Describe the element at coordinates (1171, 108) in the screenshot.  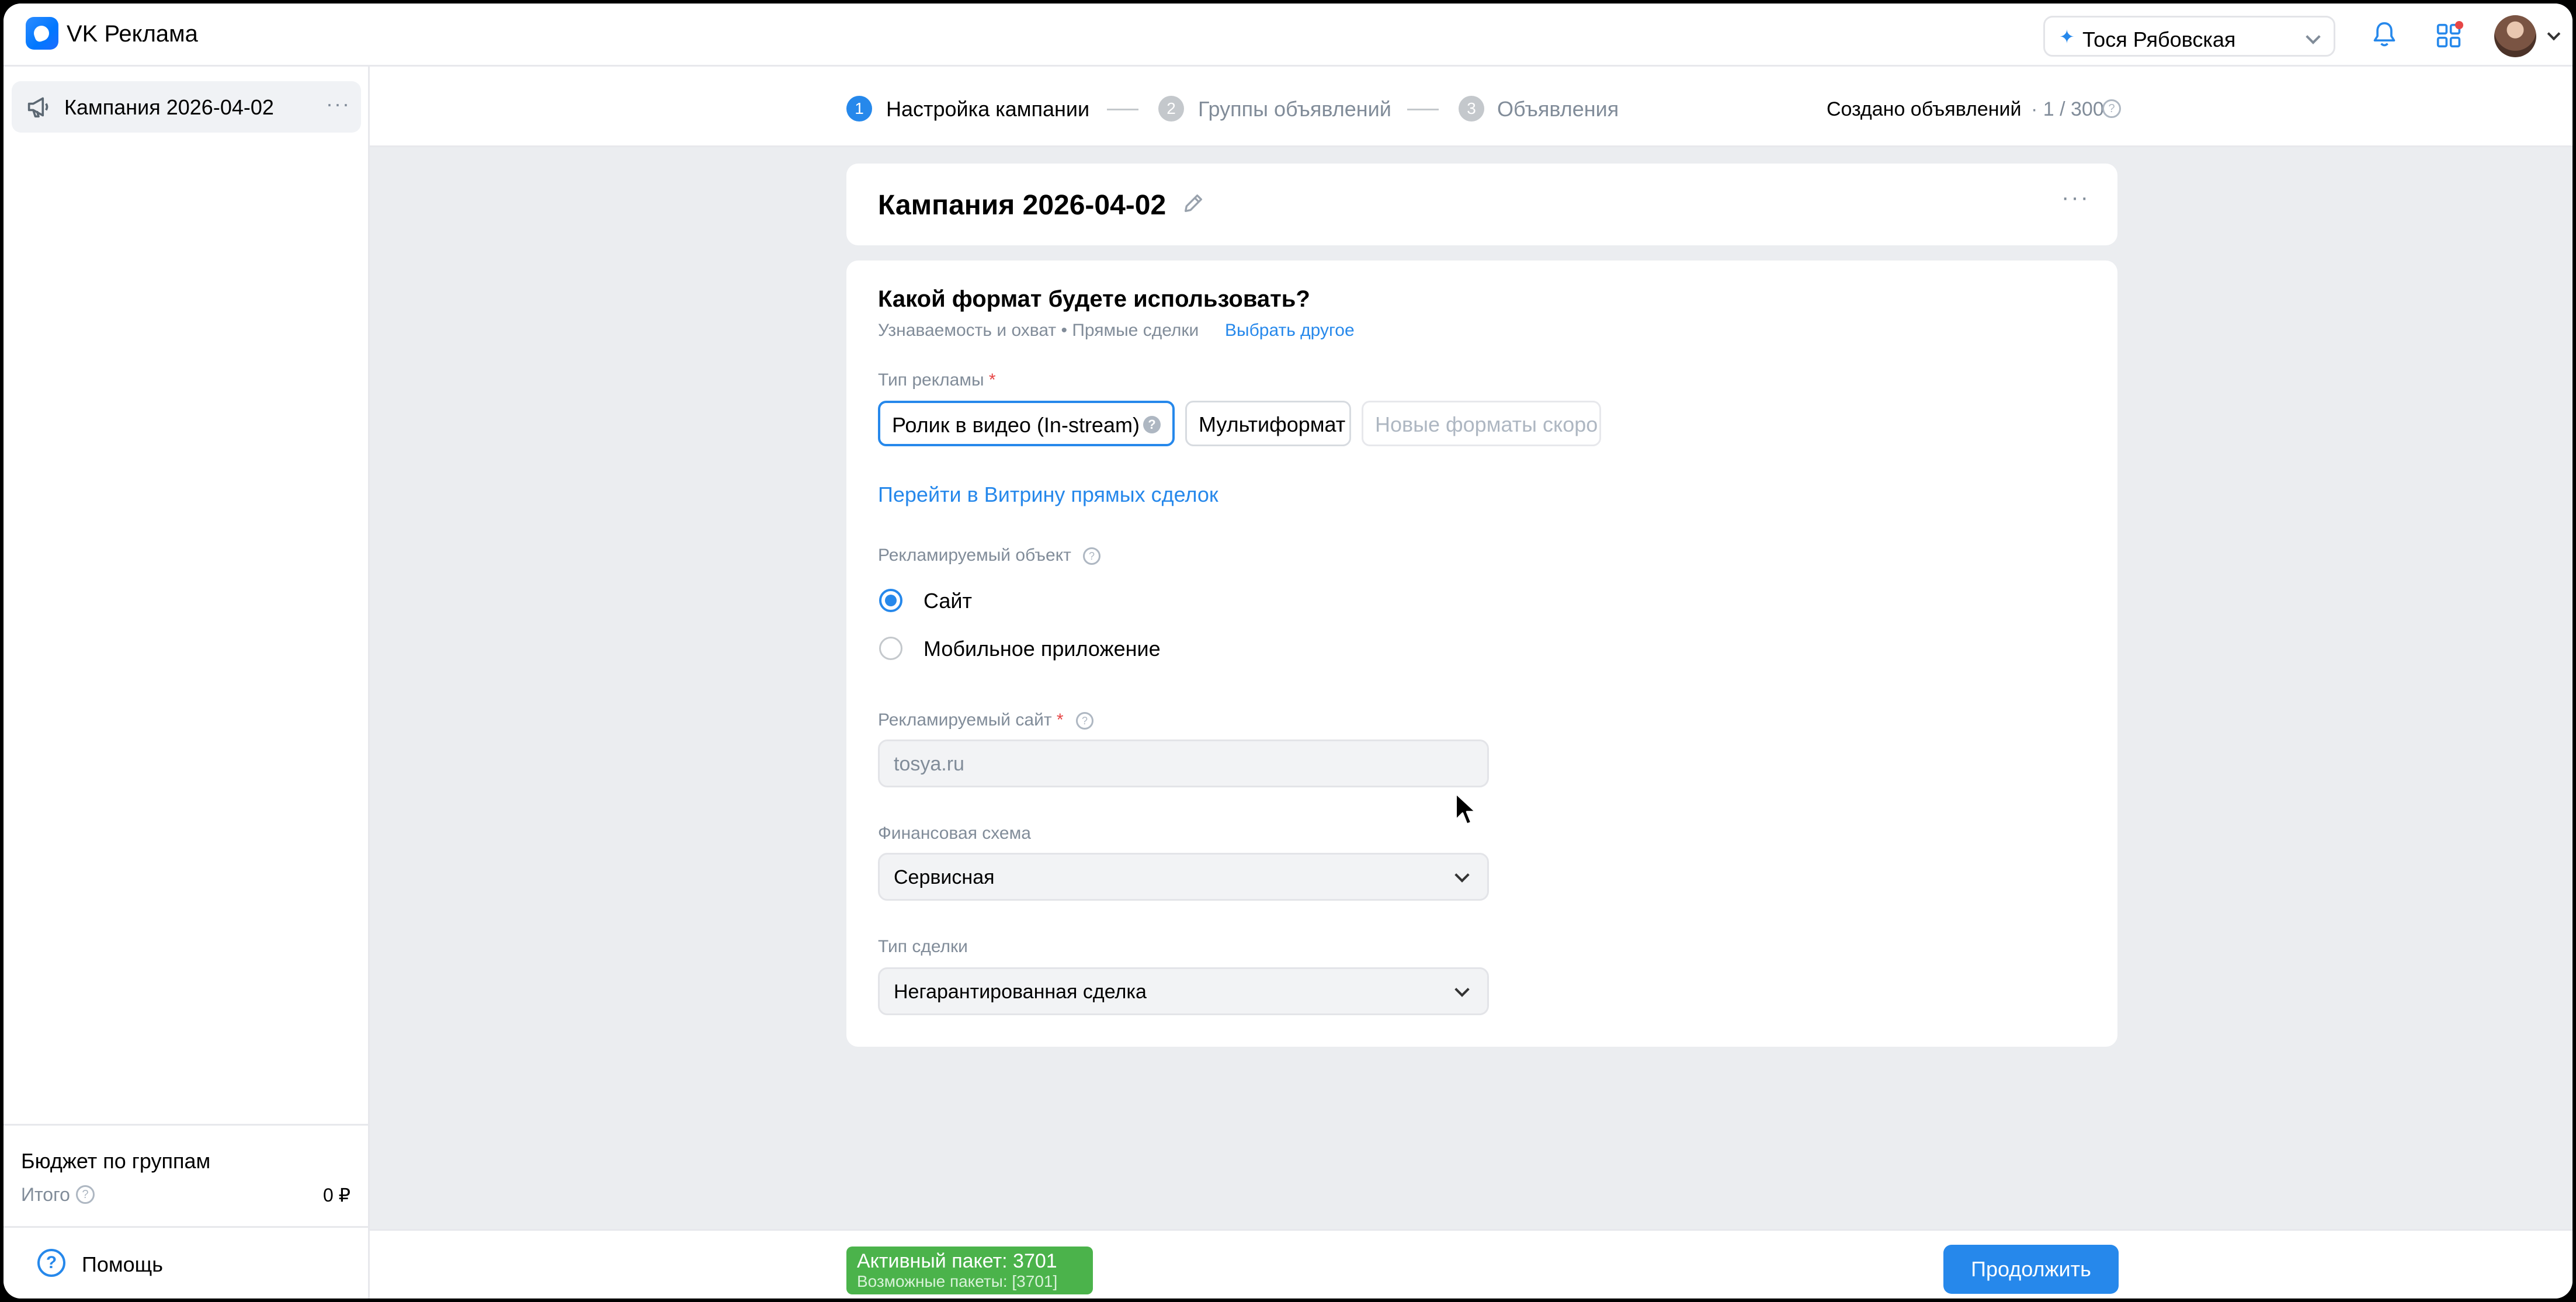
I see `step-2-number: 2` at that location.